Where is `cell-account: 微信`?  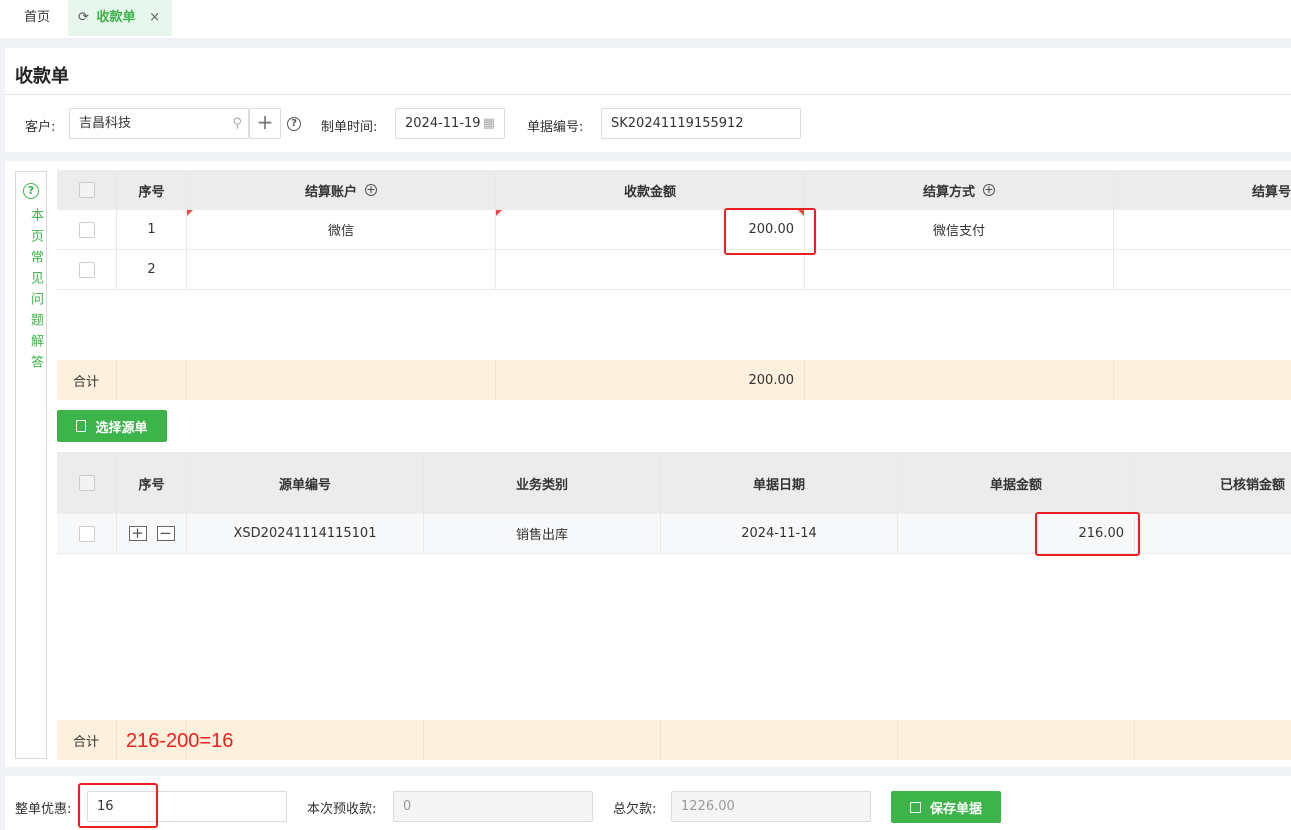
cell-account: 微信 is located at coordinates (341, 229).